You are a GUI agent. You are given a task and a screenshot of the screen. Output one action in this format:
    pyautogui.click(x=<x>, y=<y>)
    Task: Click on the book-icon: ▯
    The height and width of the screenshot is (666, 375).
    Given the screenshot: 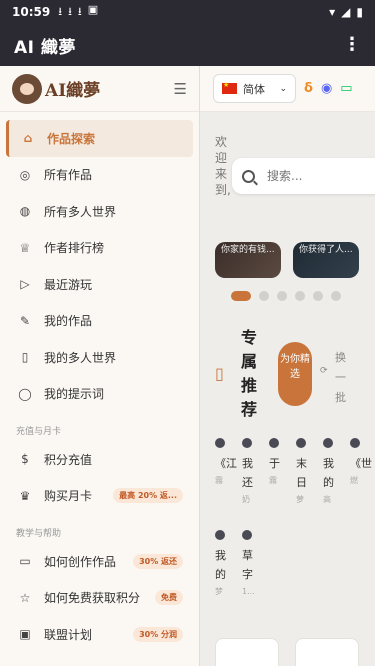 What is the action you would take?
    pyautogui.click(x=25, y=357)
    